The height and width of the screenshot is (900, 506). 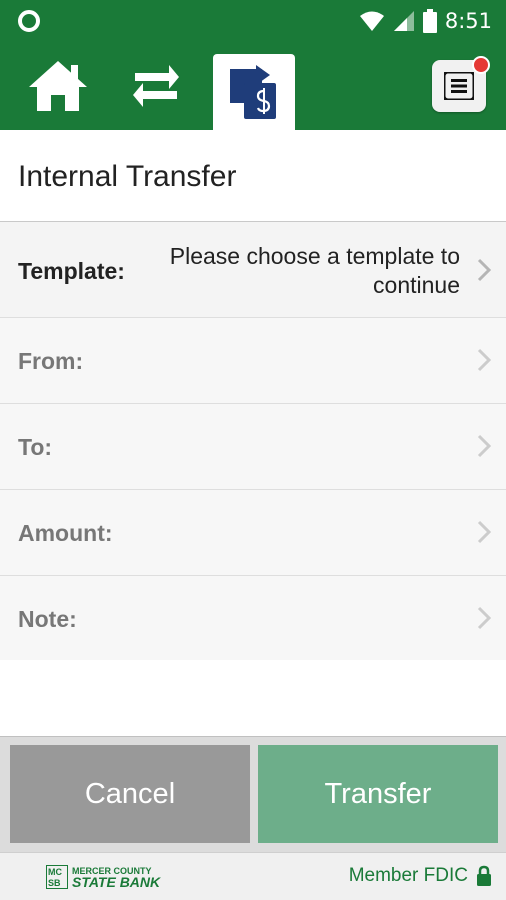 I want to click on logo-bottom-line: STATE BANK, so click(x=116, y=882).